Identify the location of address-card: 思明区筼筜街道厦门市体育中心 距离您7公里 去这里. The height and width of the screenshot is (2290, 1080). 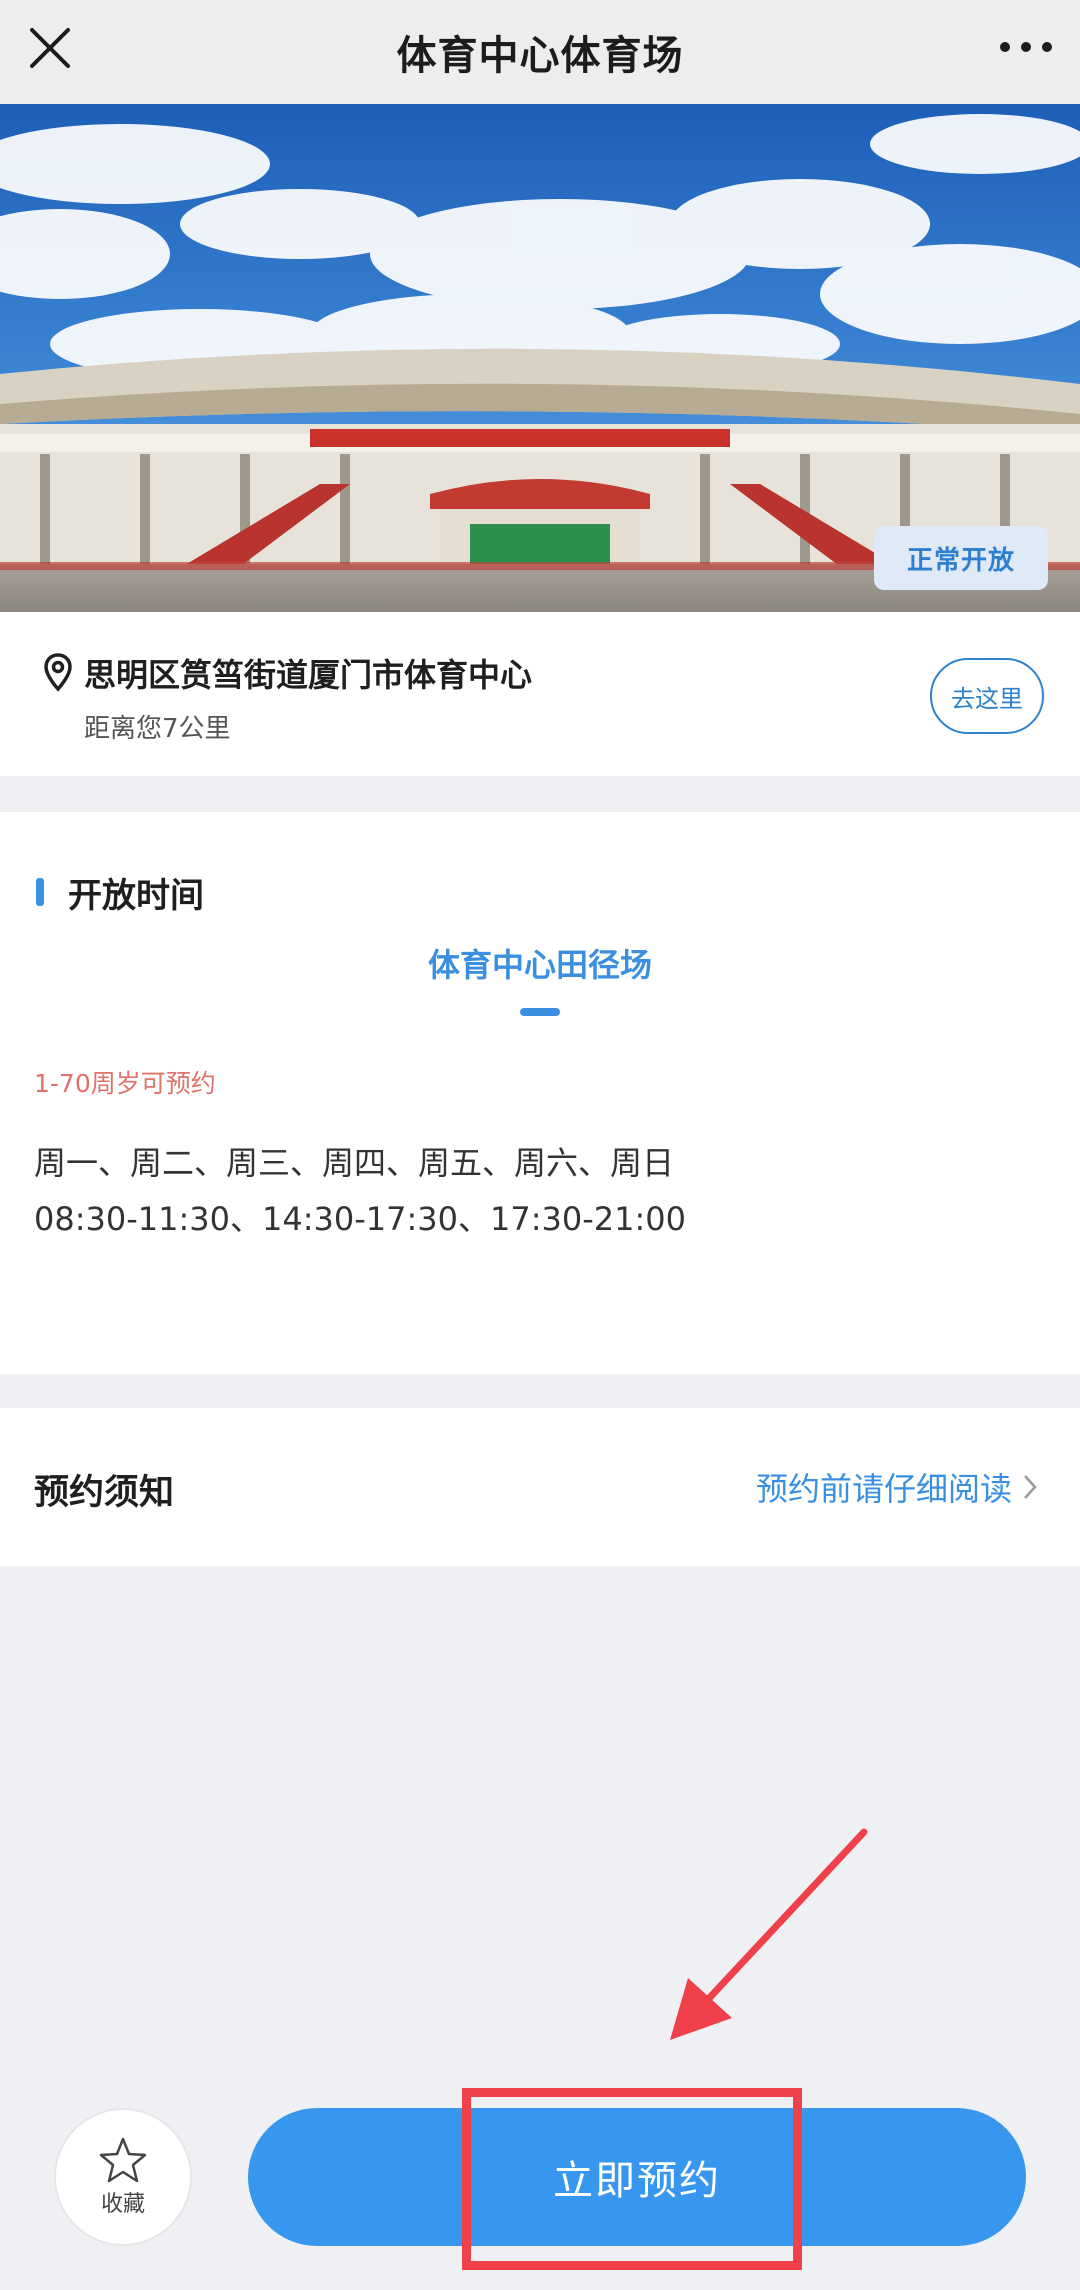
(540, 694).